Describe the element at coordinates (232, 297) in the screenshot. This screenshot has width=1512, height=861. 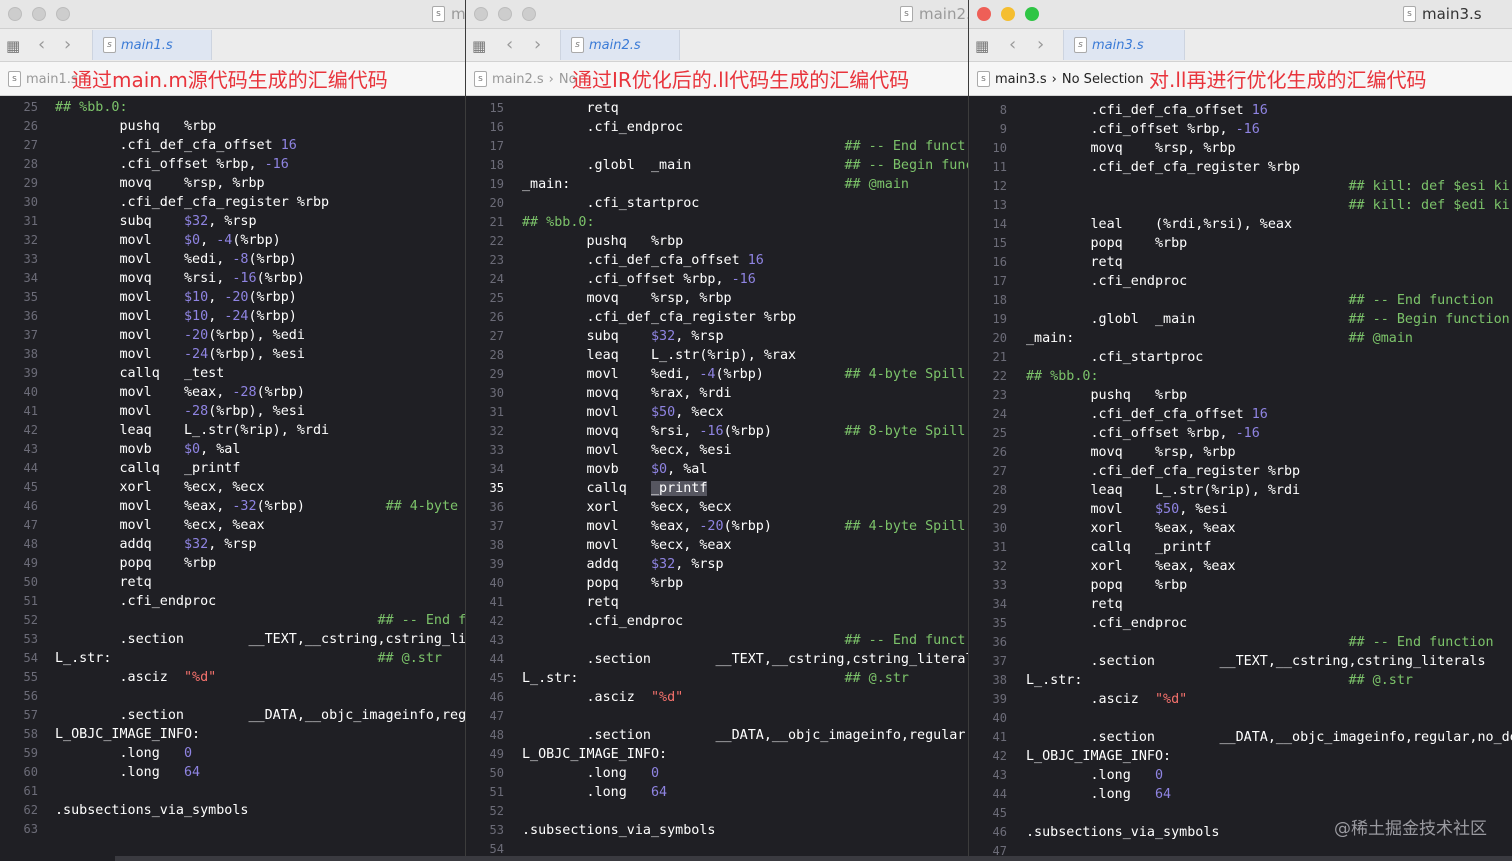
I see `code-line: 35 movl $10, -20(%rbp)` at that location.